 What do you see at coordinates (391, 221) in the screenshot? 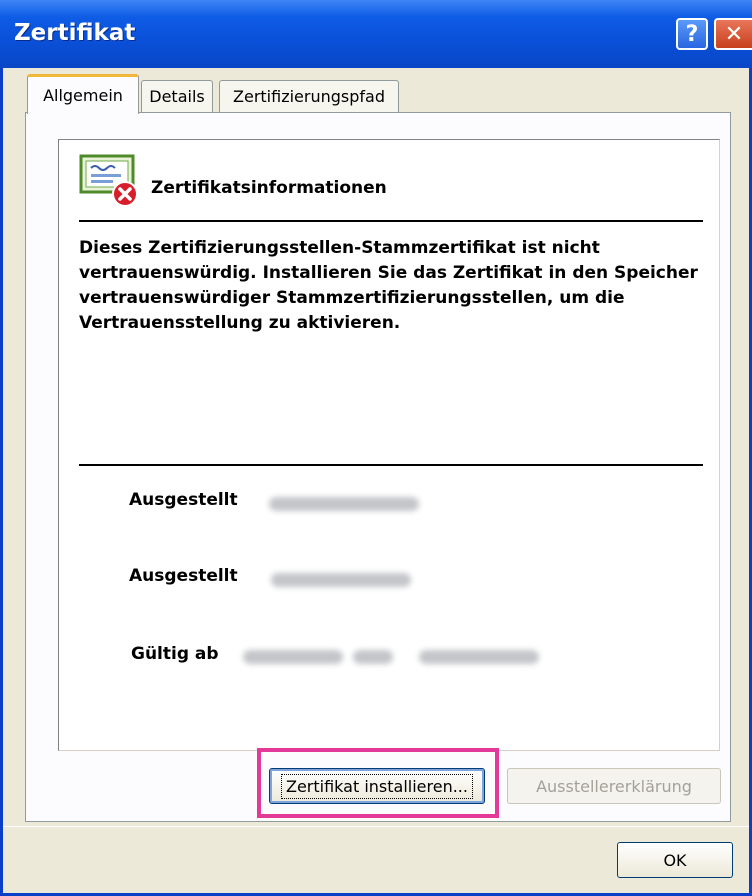
I see `divider-top` at bounding box center [391, 221].